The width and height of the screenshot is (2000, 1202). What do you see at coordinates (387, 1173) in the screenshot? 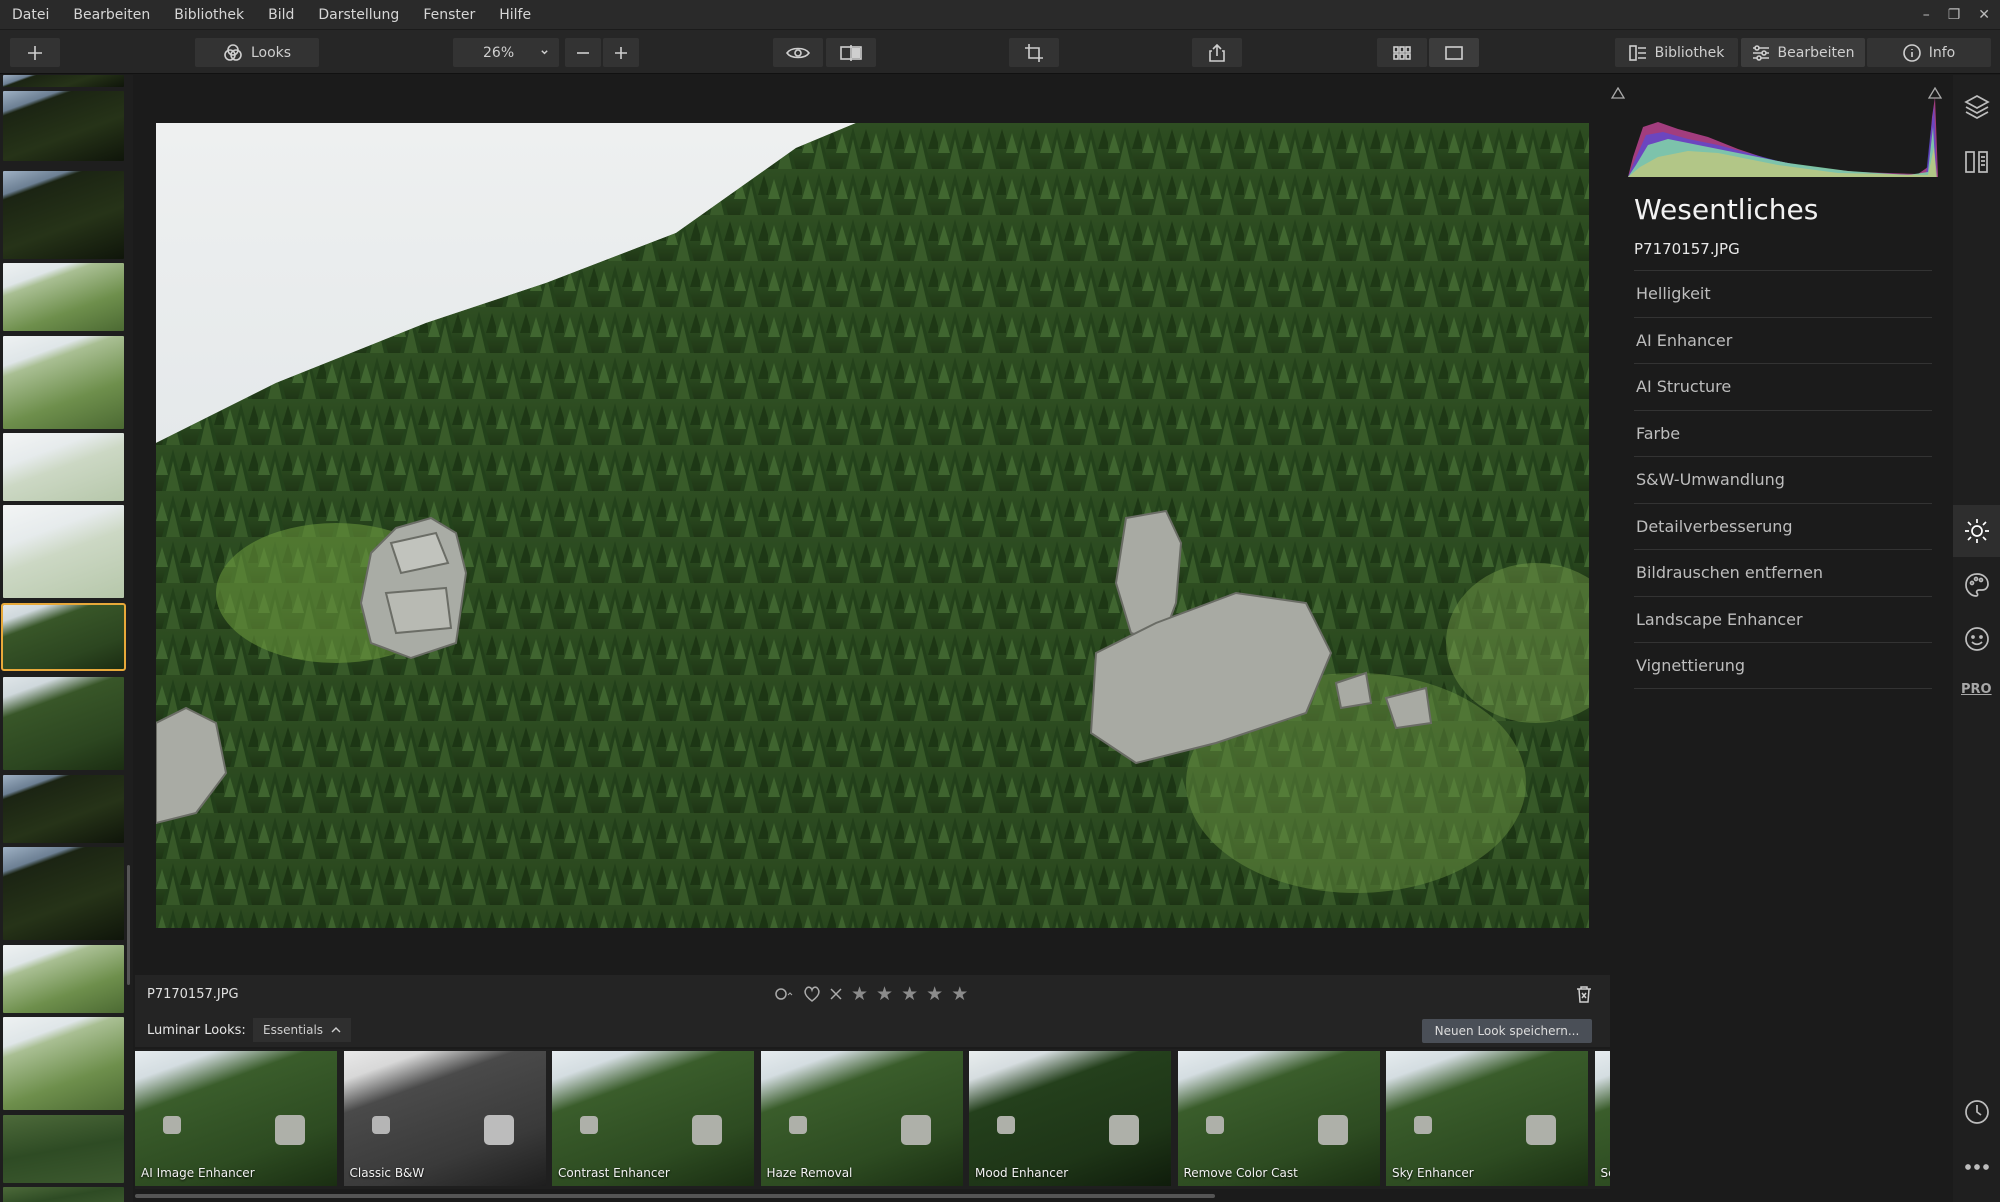
I see `look-name: Classic B&W` at bounding box center [387, 1173].